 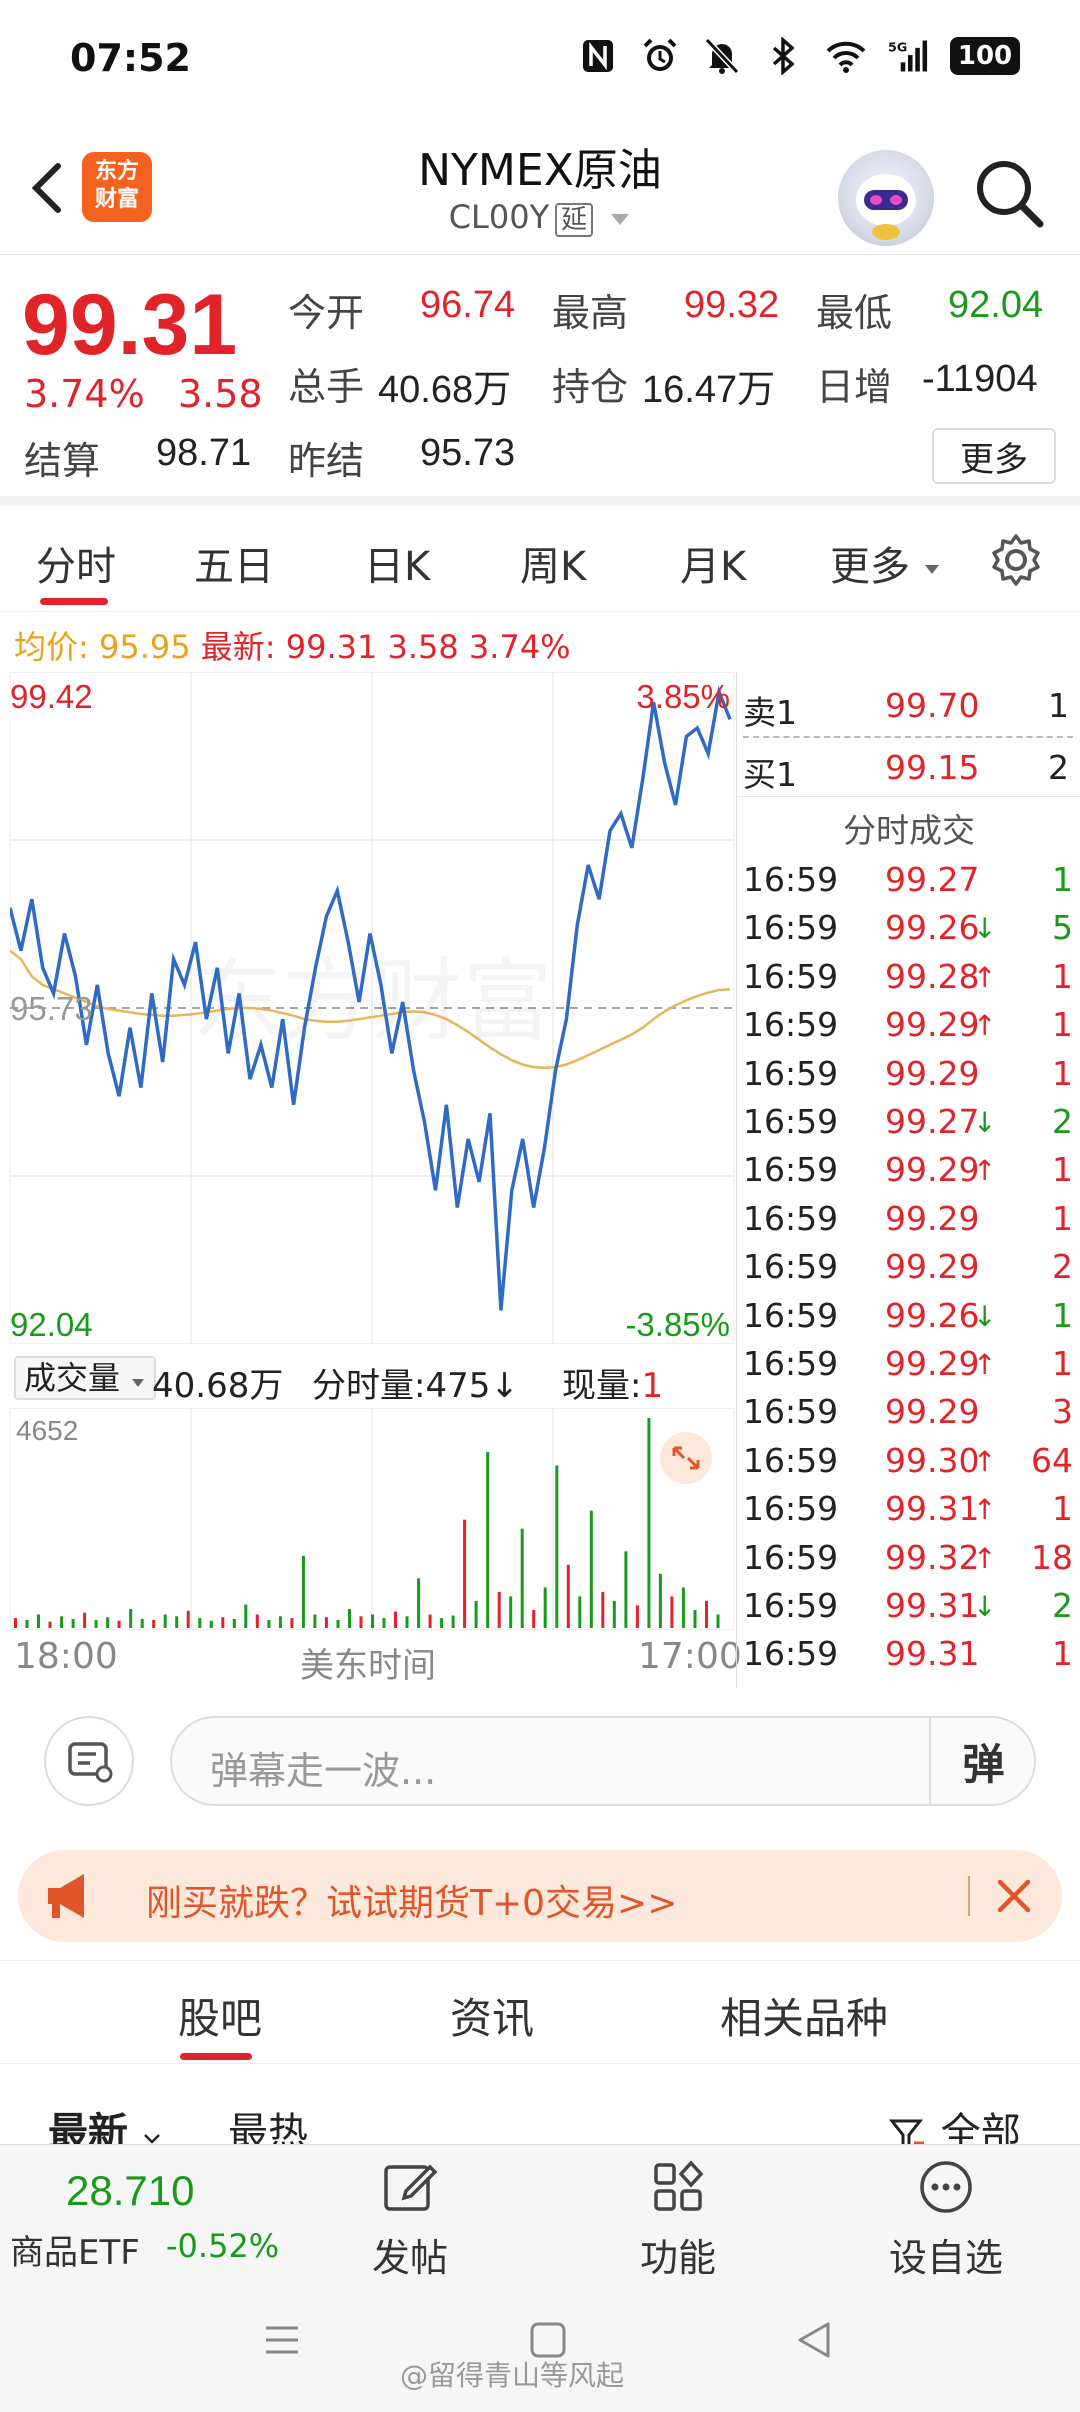 I want to click on fullscreen-button, so click(x=686, y=1458).